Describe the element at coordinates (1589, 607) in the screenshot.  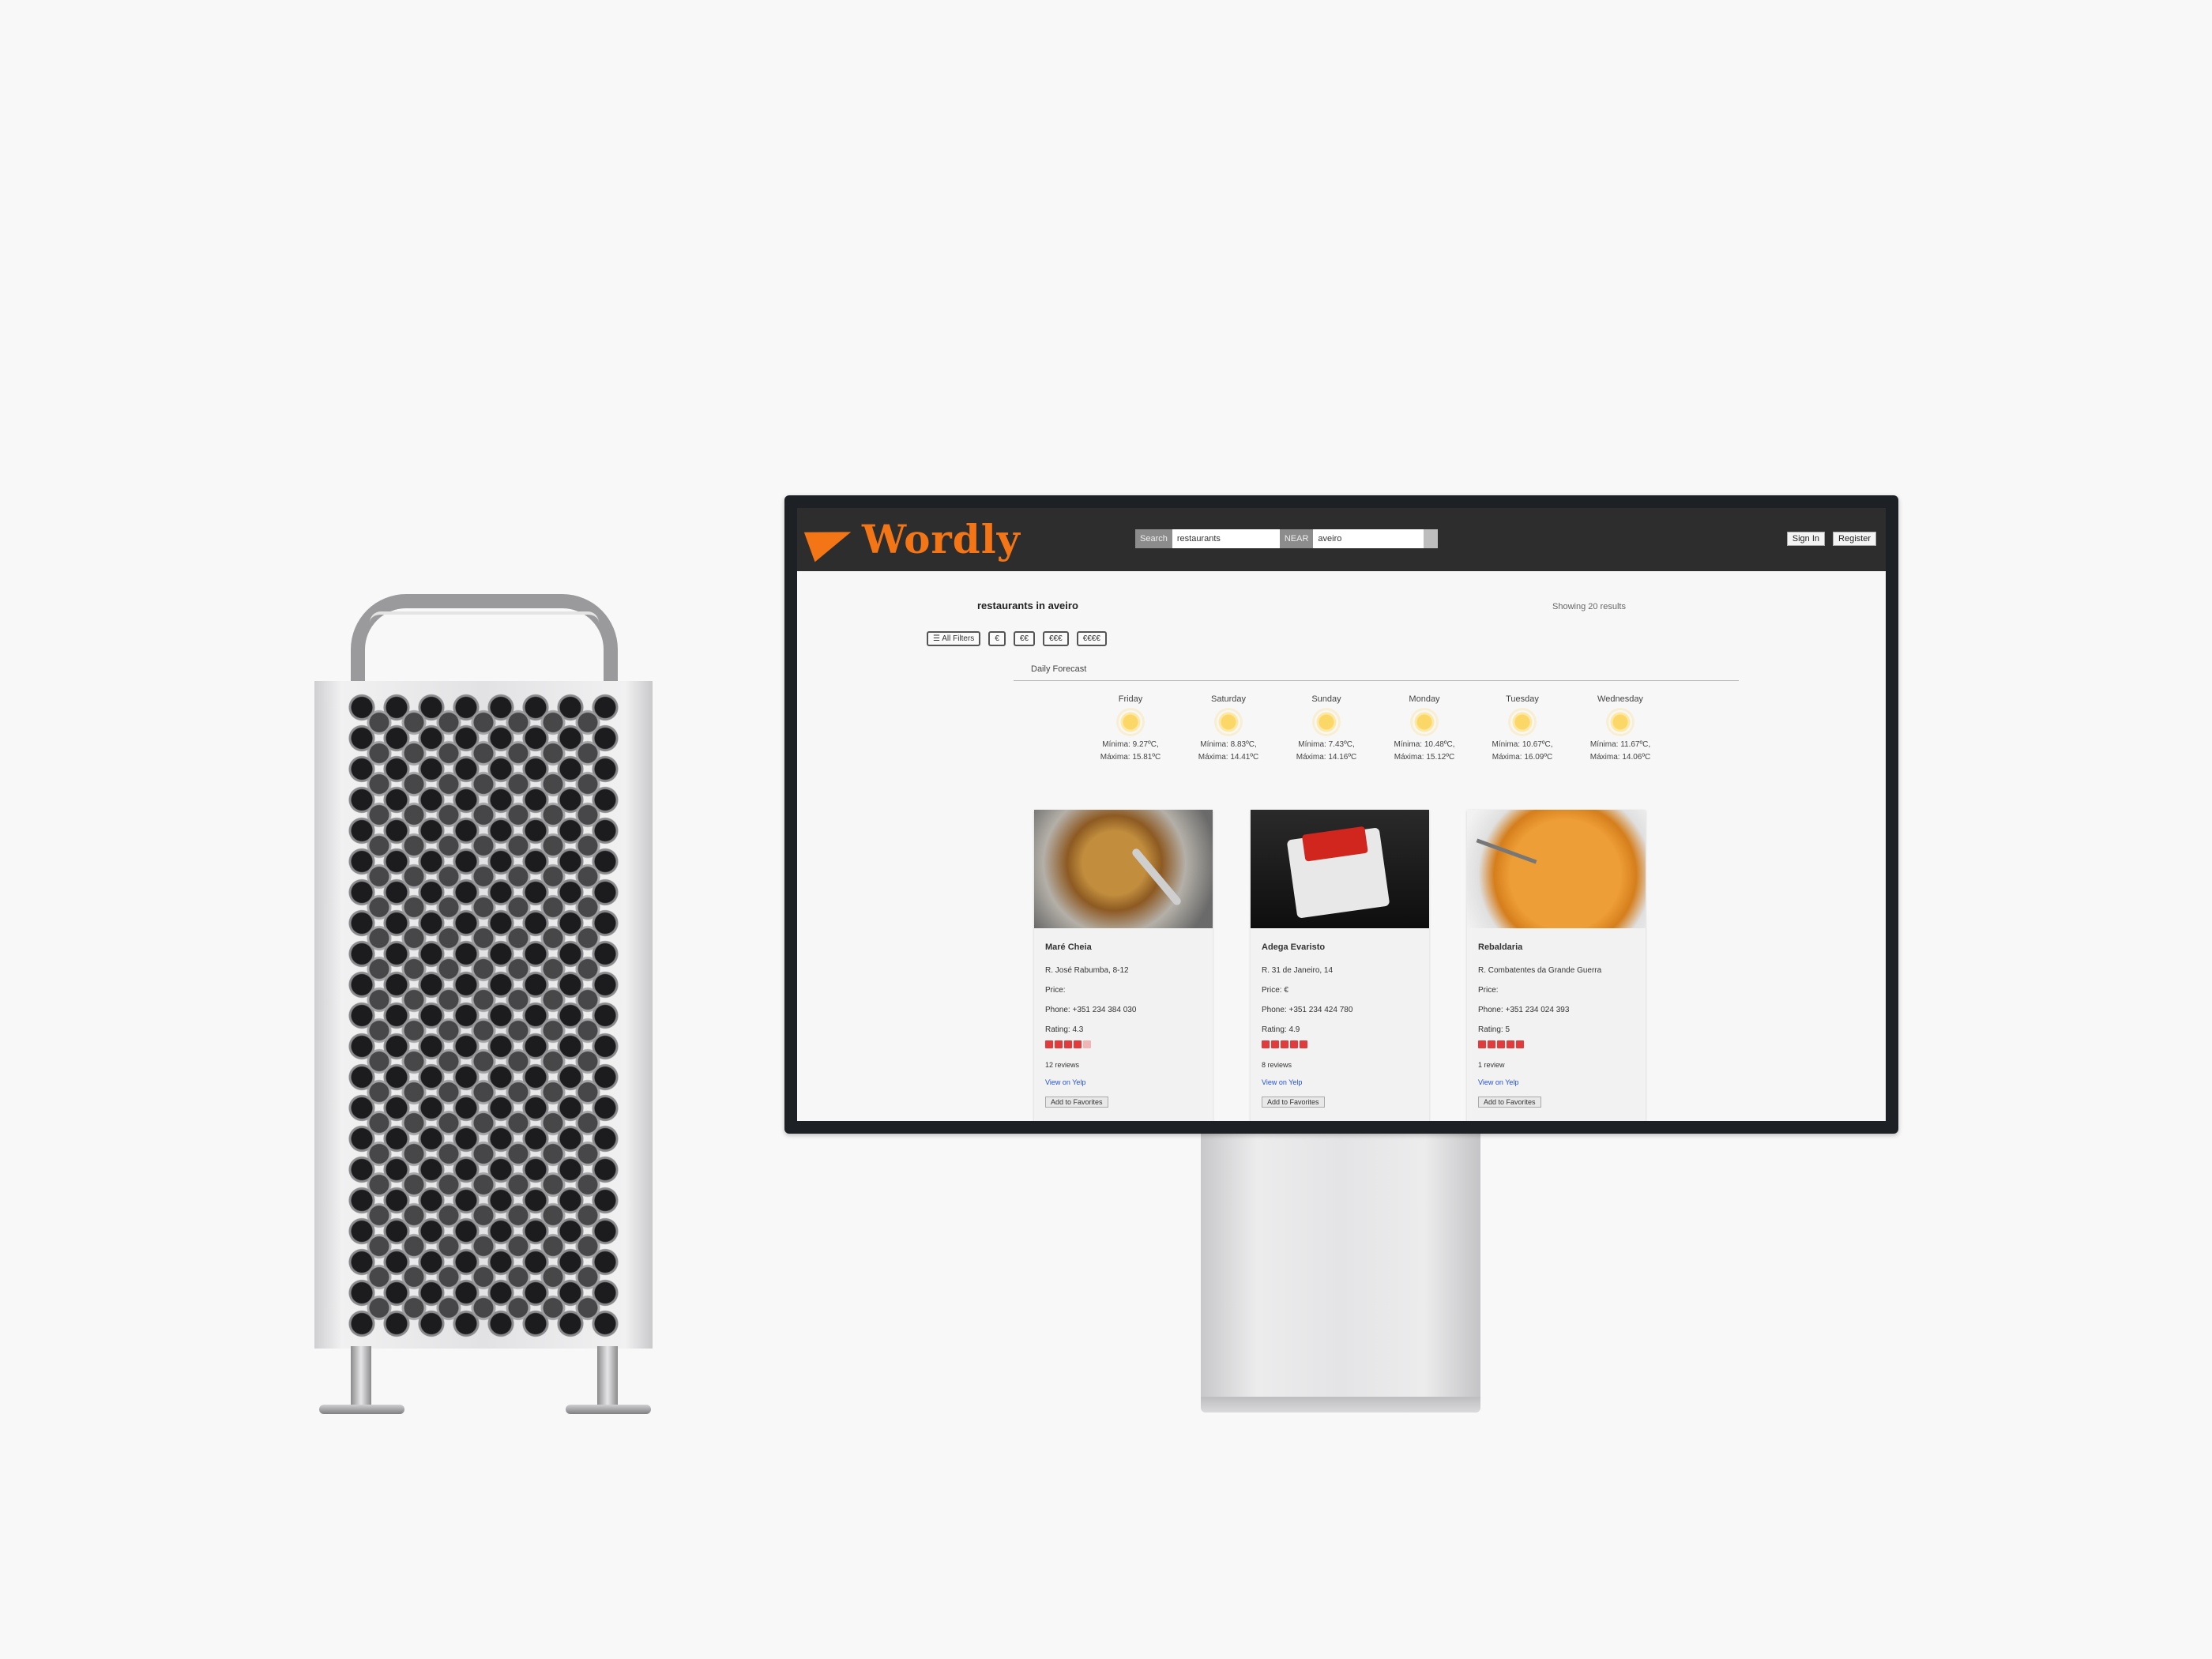
I see `results-count: Showing 20 results` at that location.